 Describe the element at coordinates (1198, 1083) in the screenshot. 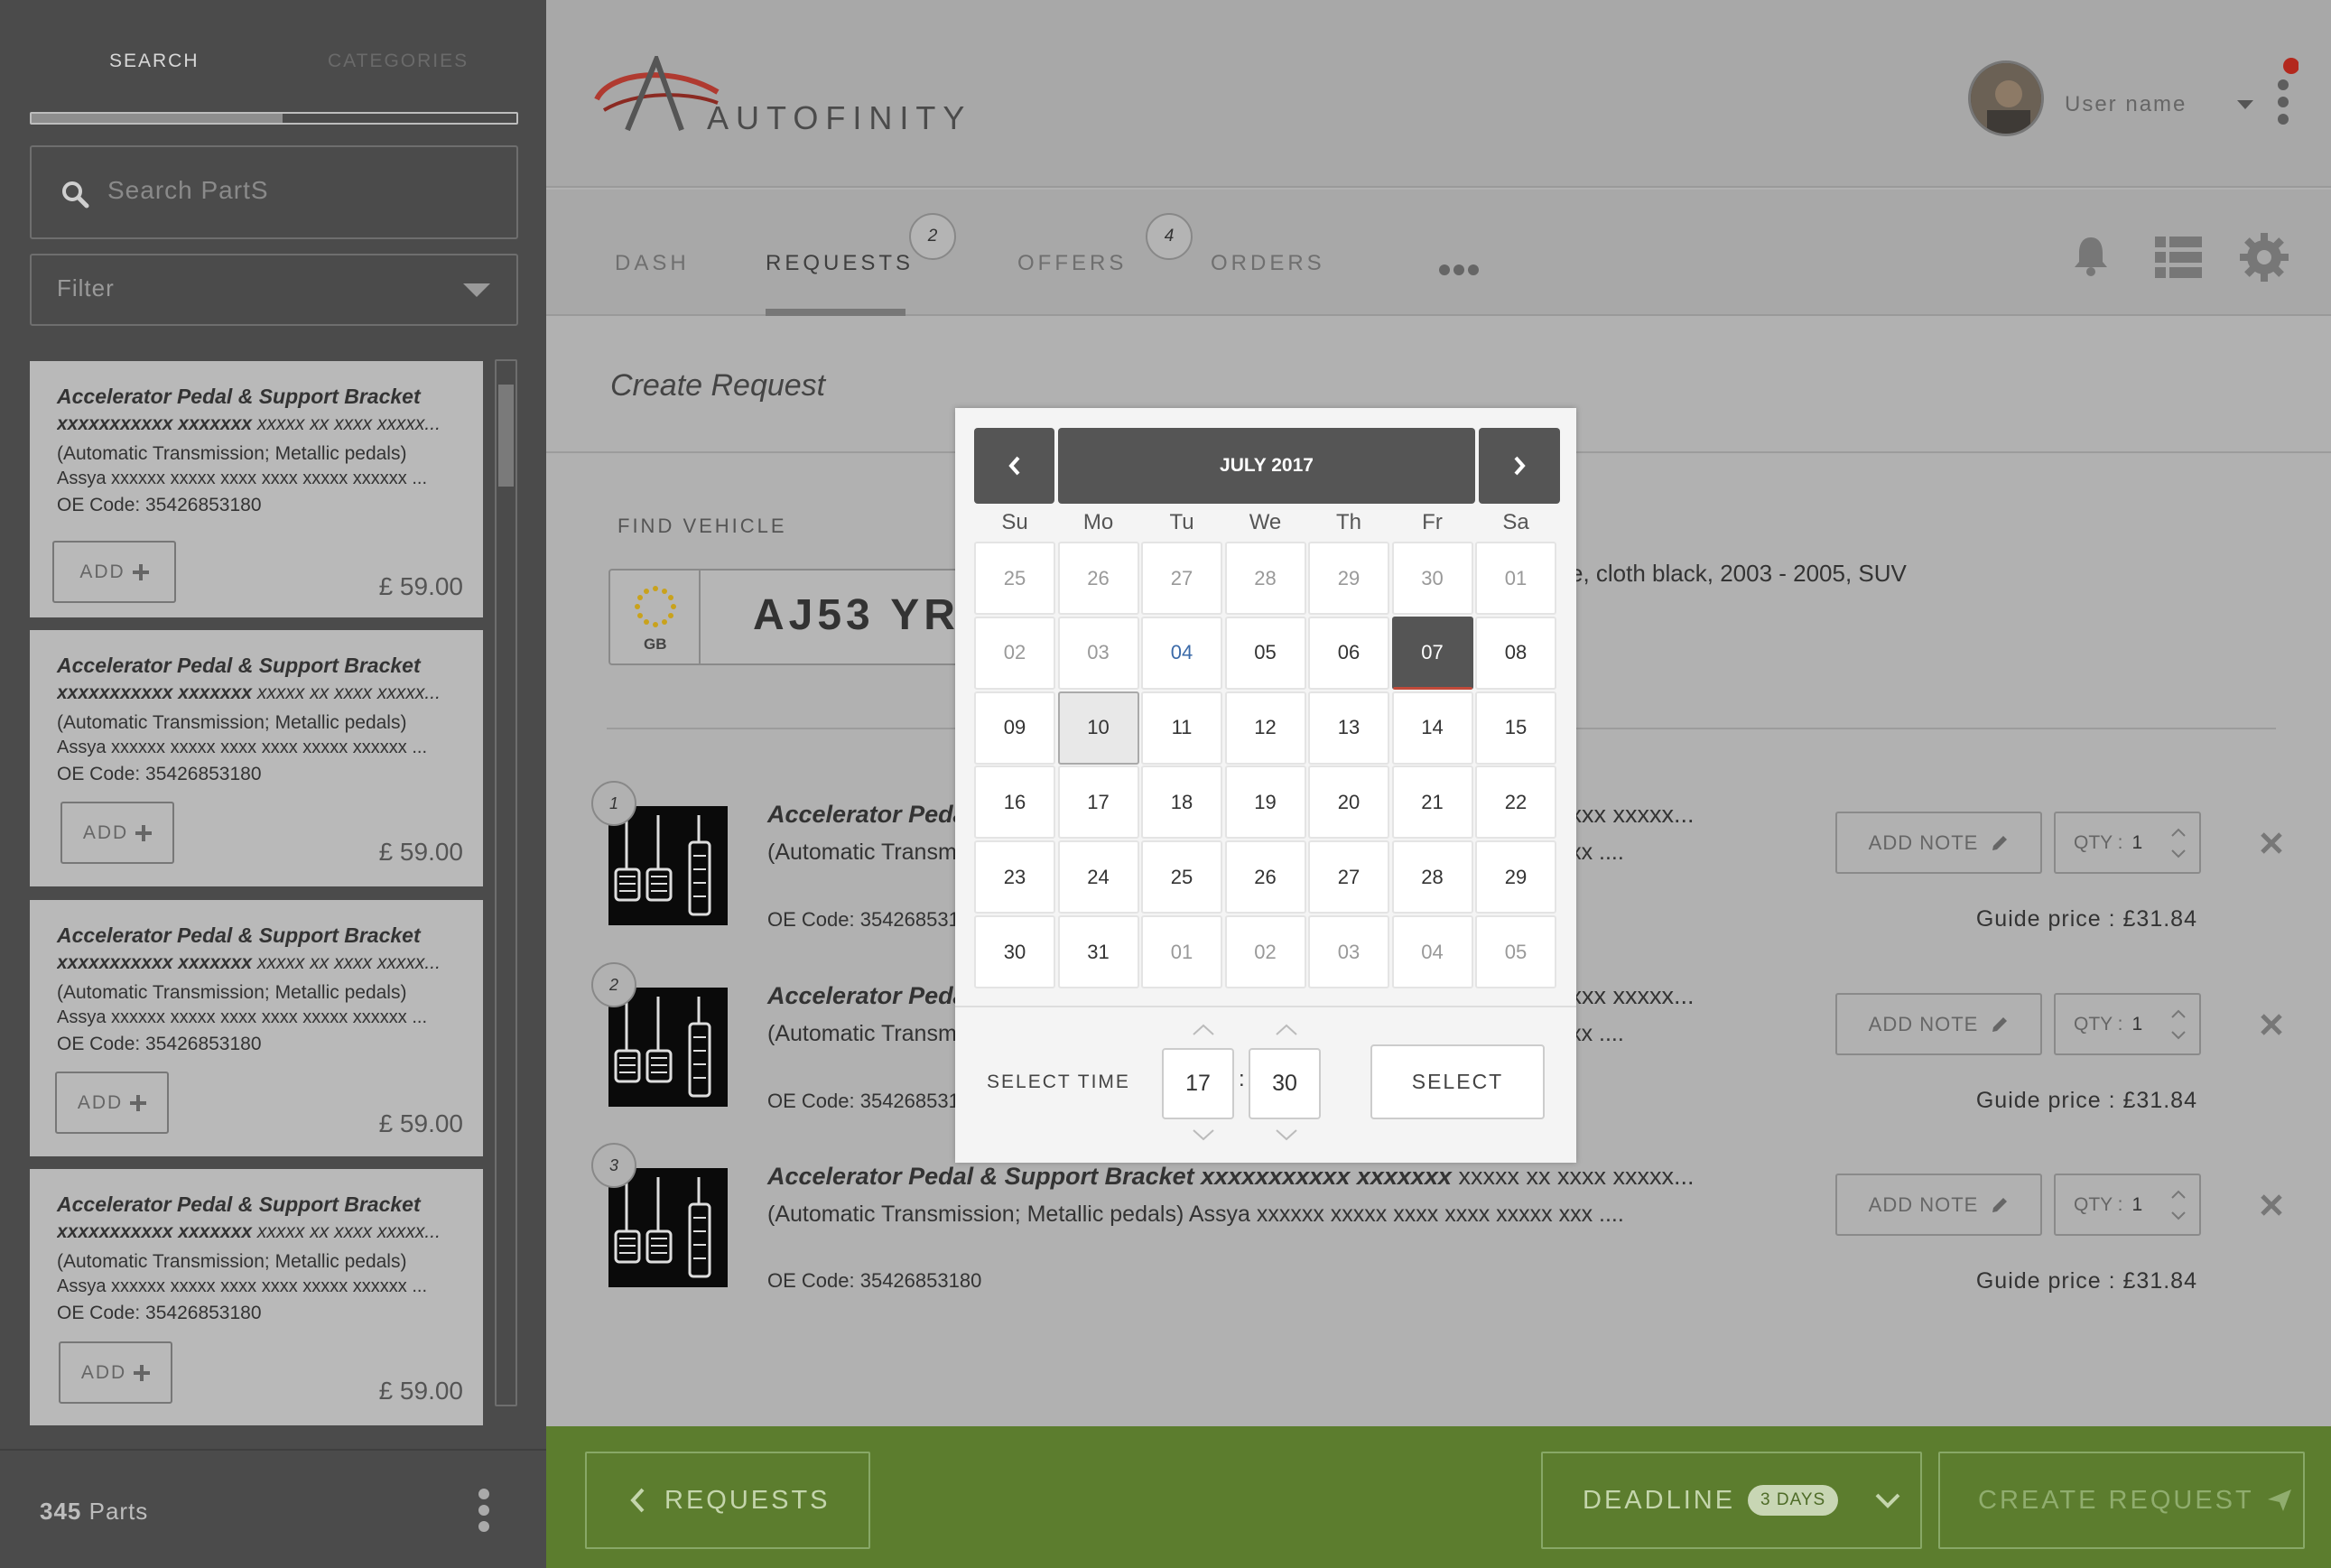

I see `hour-input: 17` at that location.